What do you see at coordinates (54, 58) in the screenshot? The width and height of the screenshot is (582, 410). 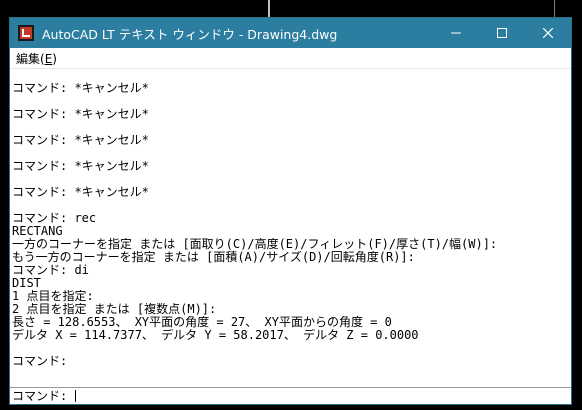 I see `menu-edit-close: )` at bounding box center [54, 58].